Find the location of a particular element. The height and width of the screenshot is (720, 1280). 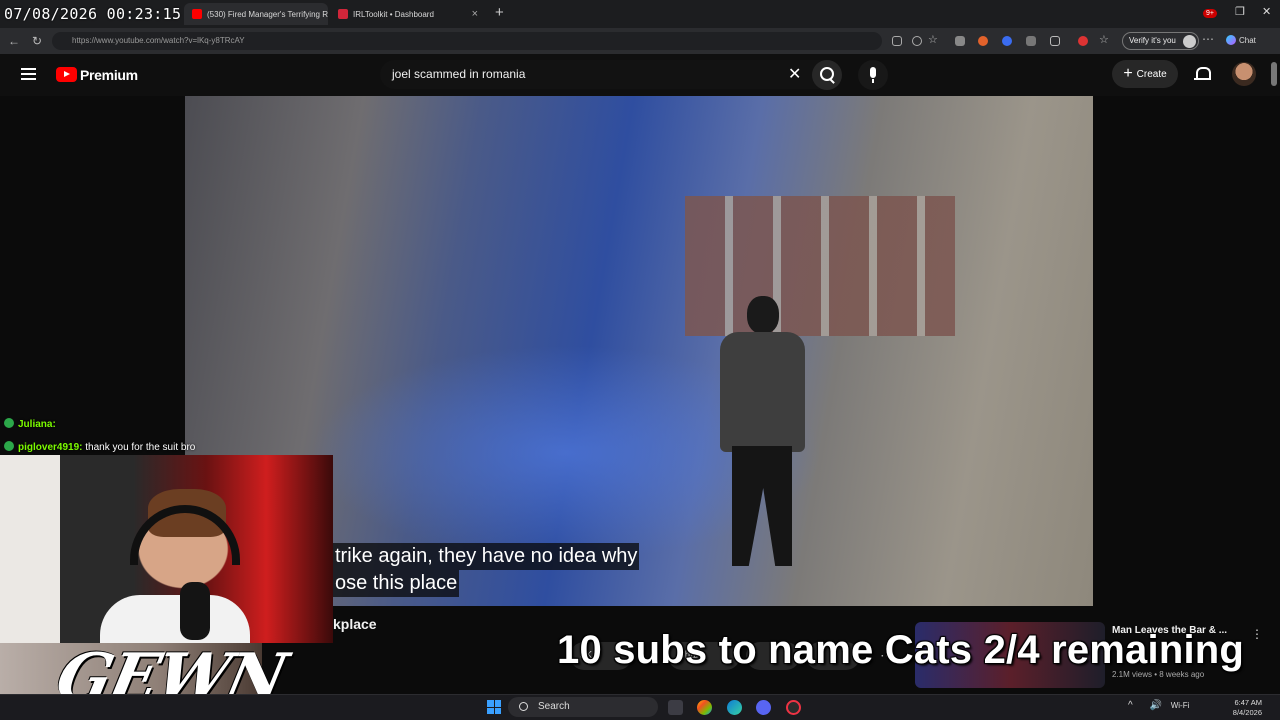

video-title: kplace is located at coordinates (355, 624).